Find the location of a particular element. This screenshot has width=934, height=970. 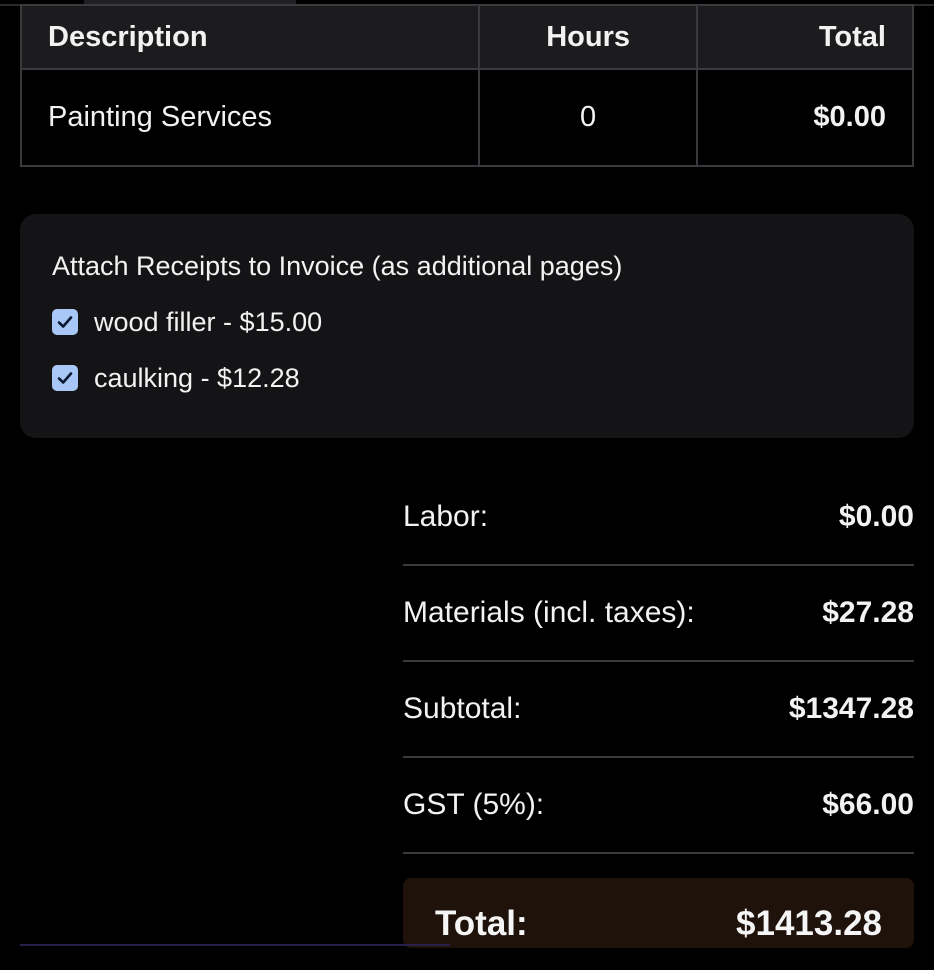

grand-total-box: Total: $1413.28 is located at coordinates (658, 913).